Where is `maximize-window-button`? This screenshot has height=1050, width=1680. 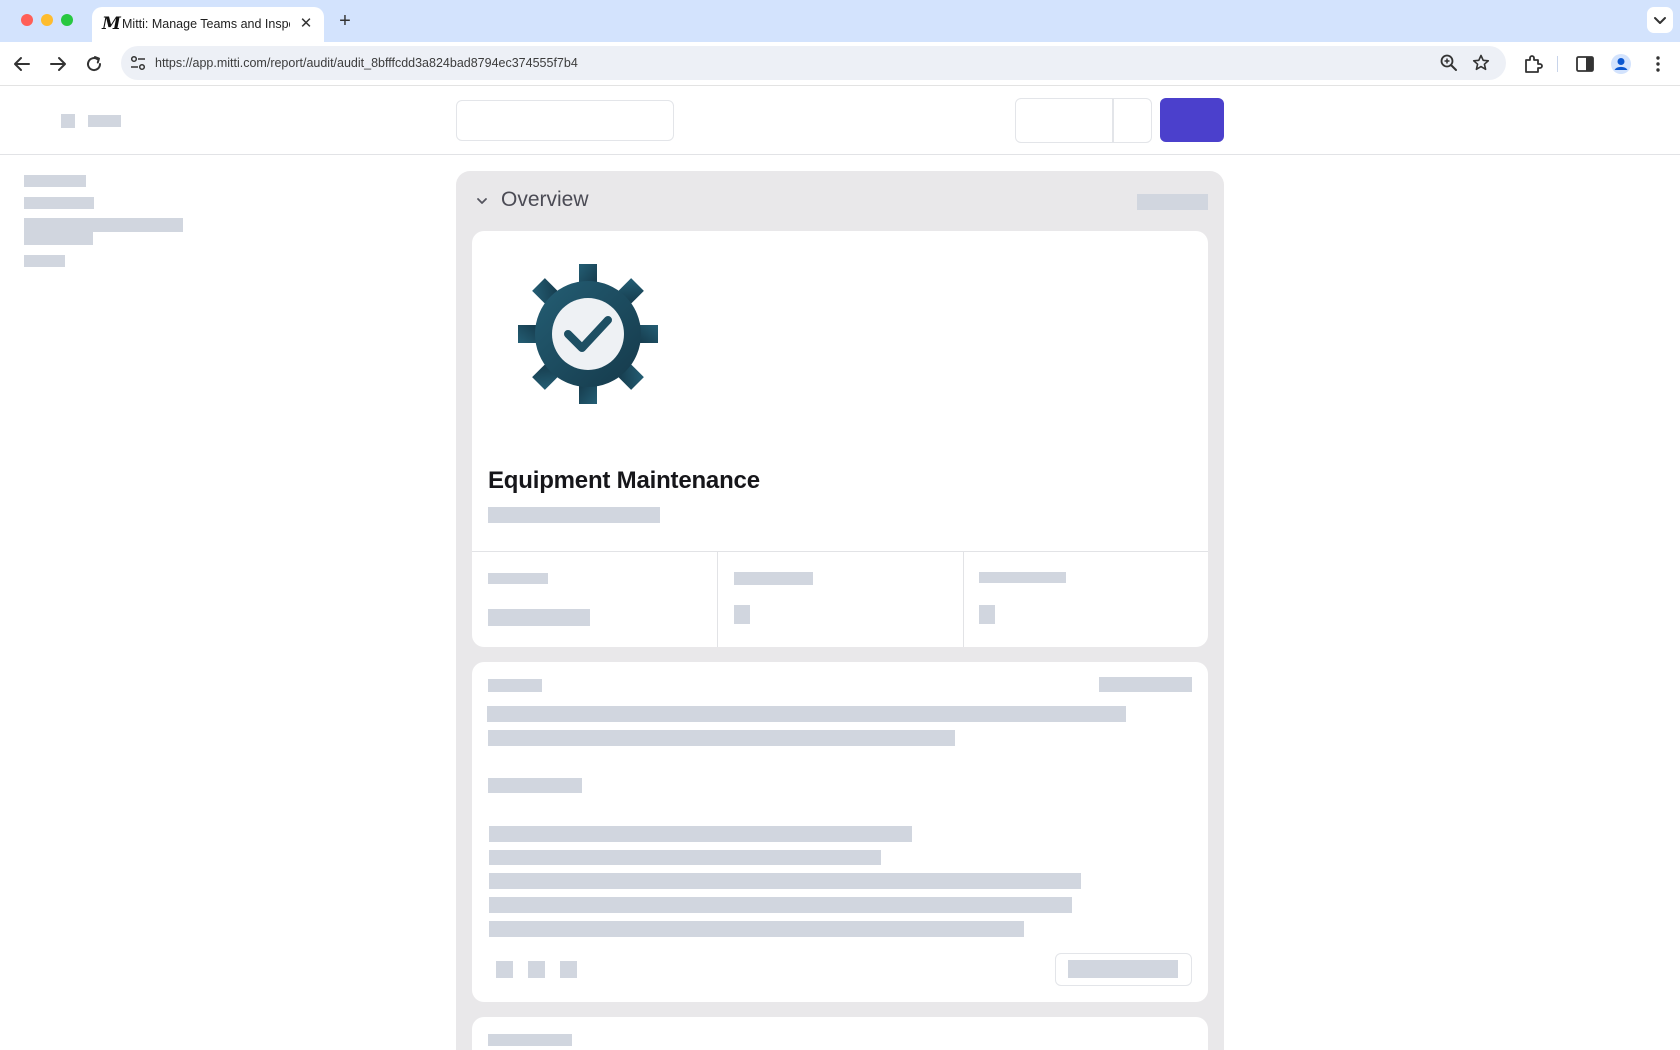
maximize-window-button is located at coordinates (67, 20).